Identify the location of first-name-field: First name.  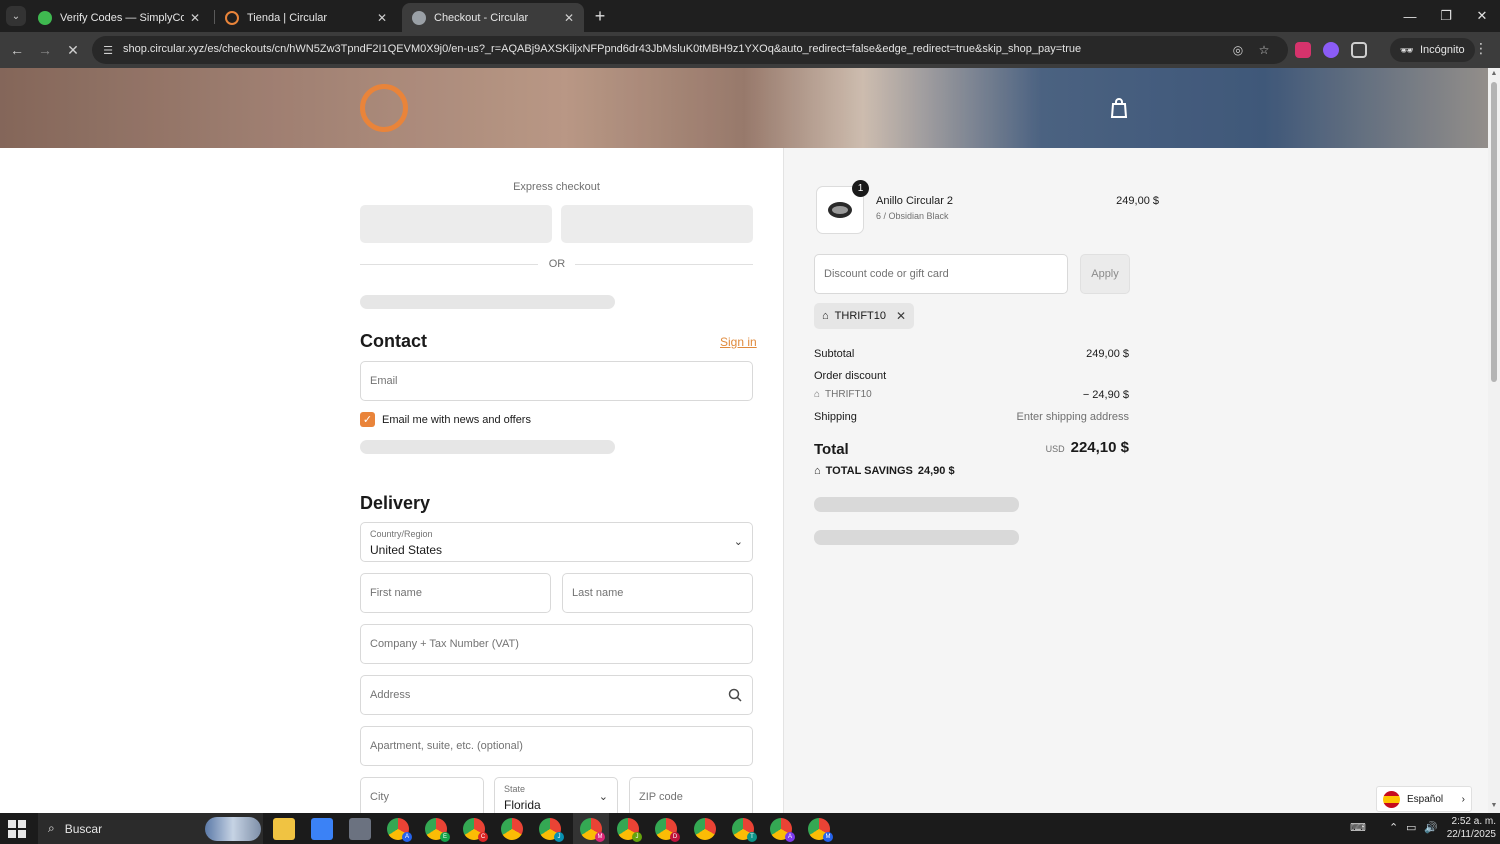
(455, 593).